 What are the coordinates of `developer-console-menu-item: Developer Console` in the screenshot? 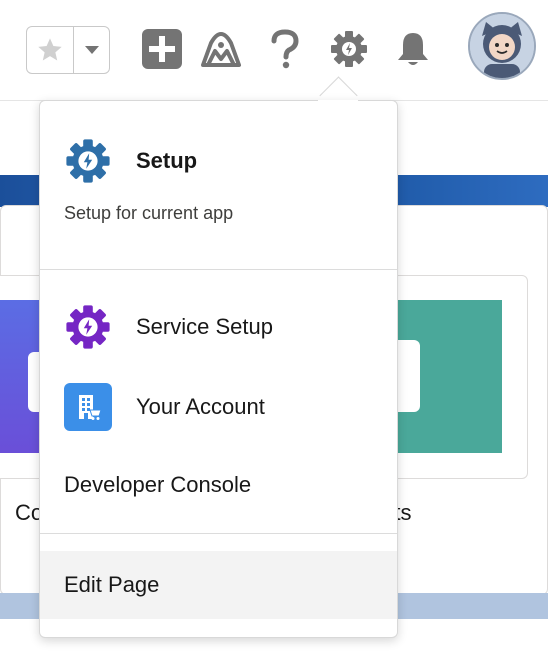 It's located at (218, 485).